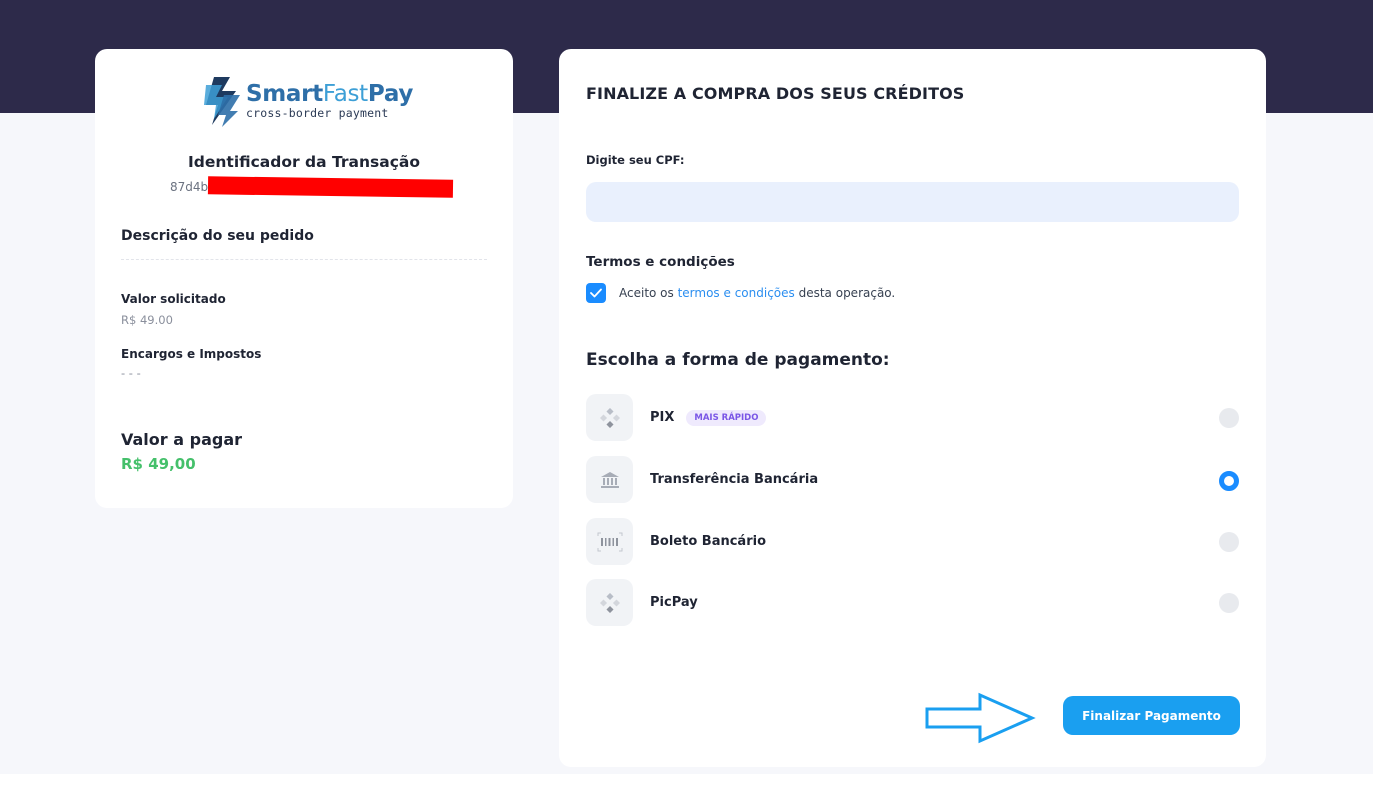  What do you see at coordinates (304, 259) in the screenshot?
I see `divider` at bounding box center [304, 259].